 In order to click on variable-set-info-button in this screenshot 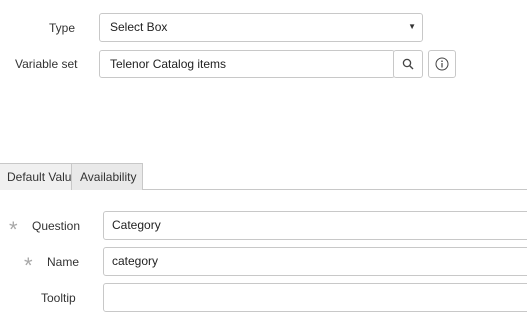, I will do `click(442, 64)`.